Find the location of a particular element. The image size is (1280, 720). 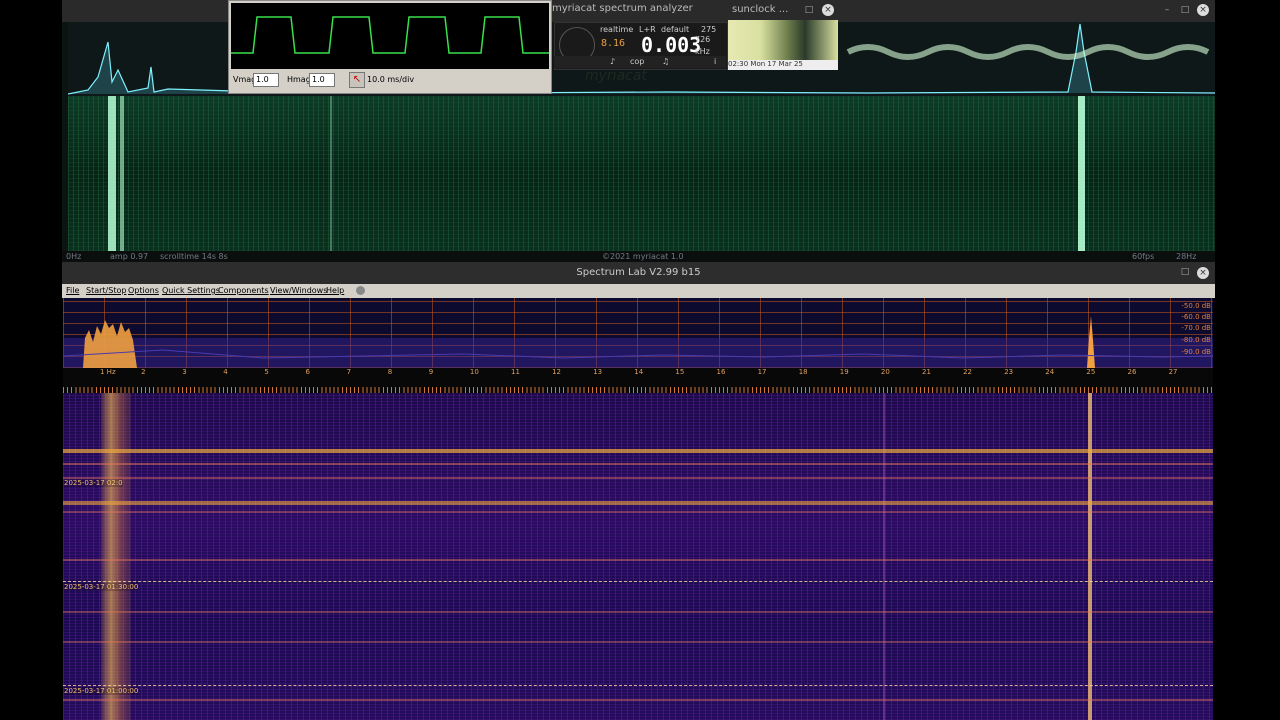

db-label: -90.0 dB is located at coordinates (1196, 352).